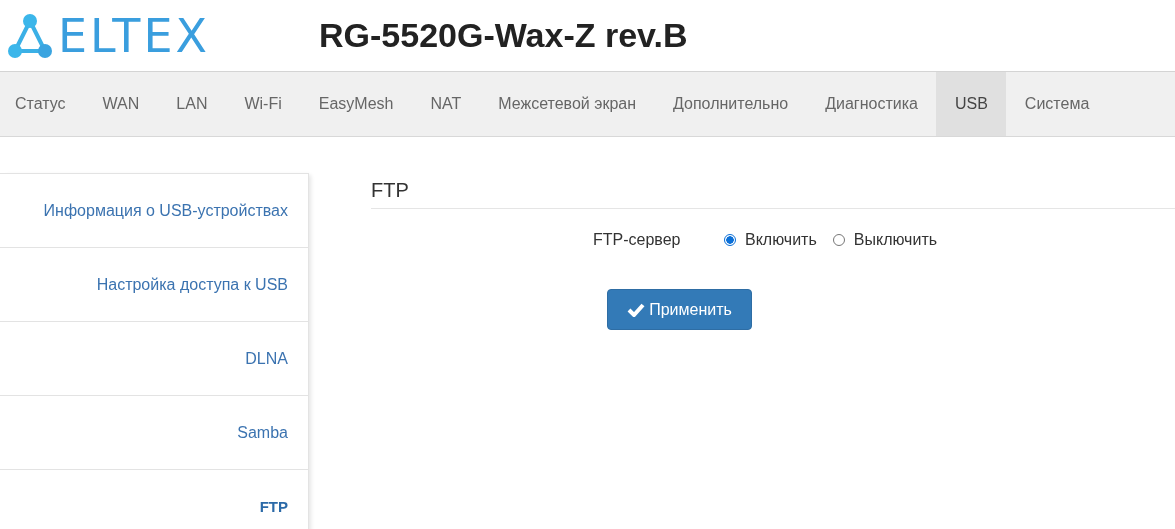 The width and height of the screenshot is (1175, 529). Describe the element at coordinates (445, 104) in the screenshot. I see `nav-tab: NAT` at that location.